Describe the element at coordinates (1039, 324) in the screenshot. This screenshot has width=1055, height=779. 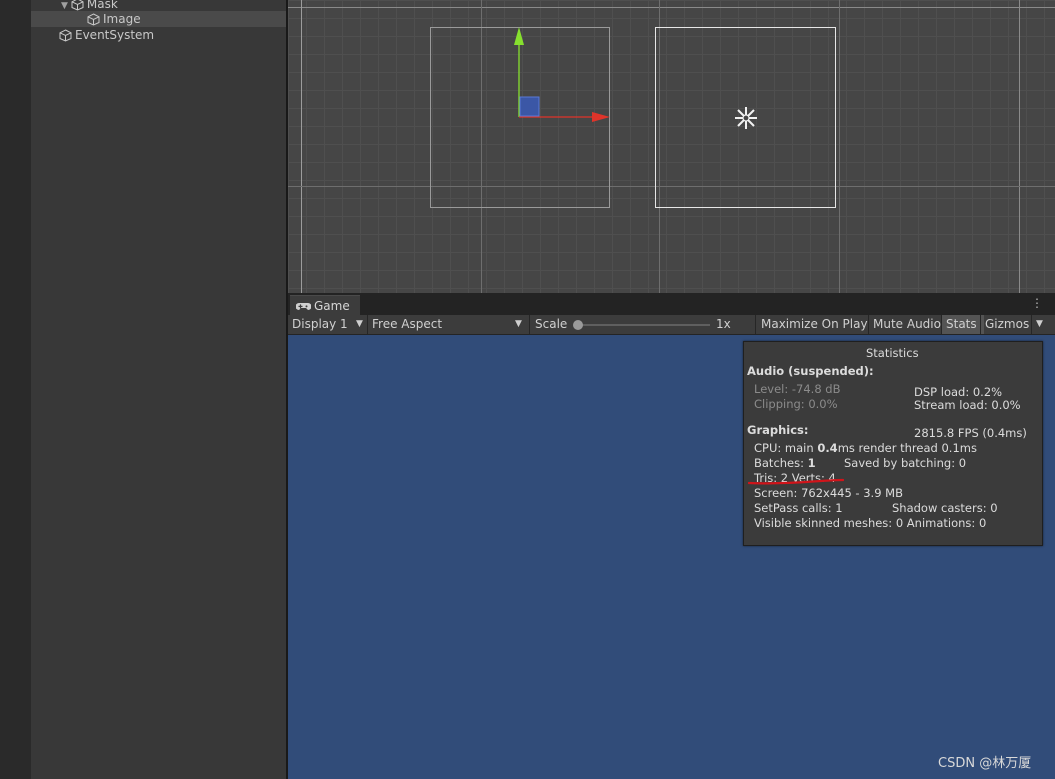
I see `gizmos-dropdown-chevron-down-icon: ▼` at that location.